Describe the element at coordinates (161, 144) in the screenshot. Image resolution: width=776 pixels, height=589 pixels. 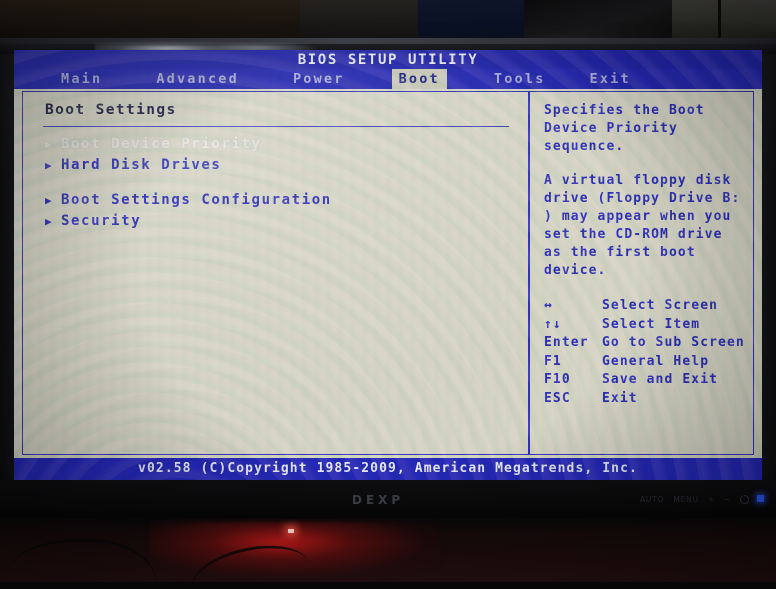
I see `menu-item-label: Boot Device Priority` at that location.